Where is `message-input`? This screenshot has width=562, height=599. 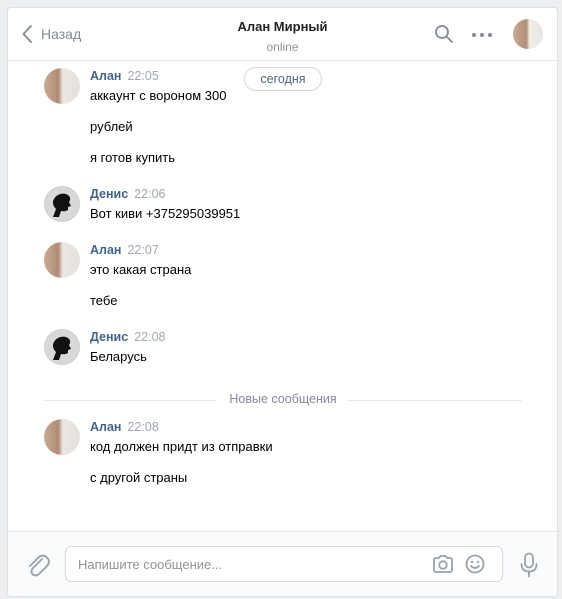 message-input is located at coordinates (243, 564).